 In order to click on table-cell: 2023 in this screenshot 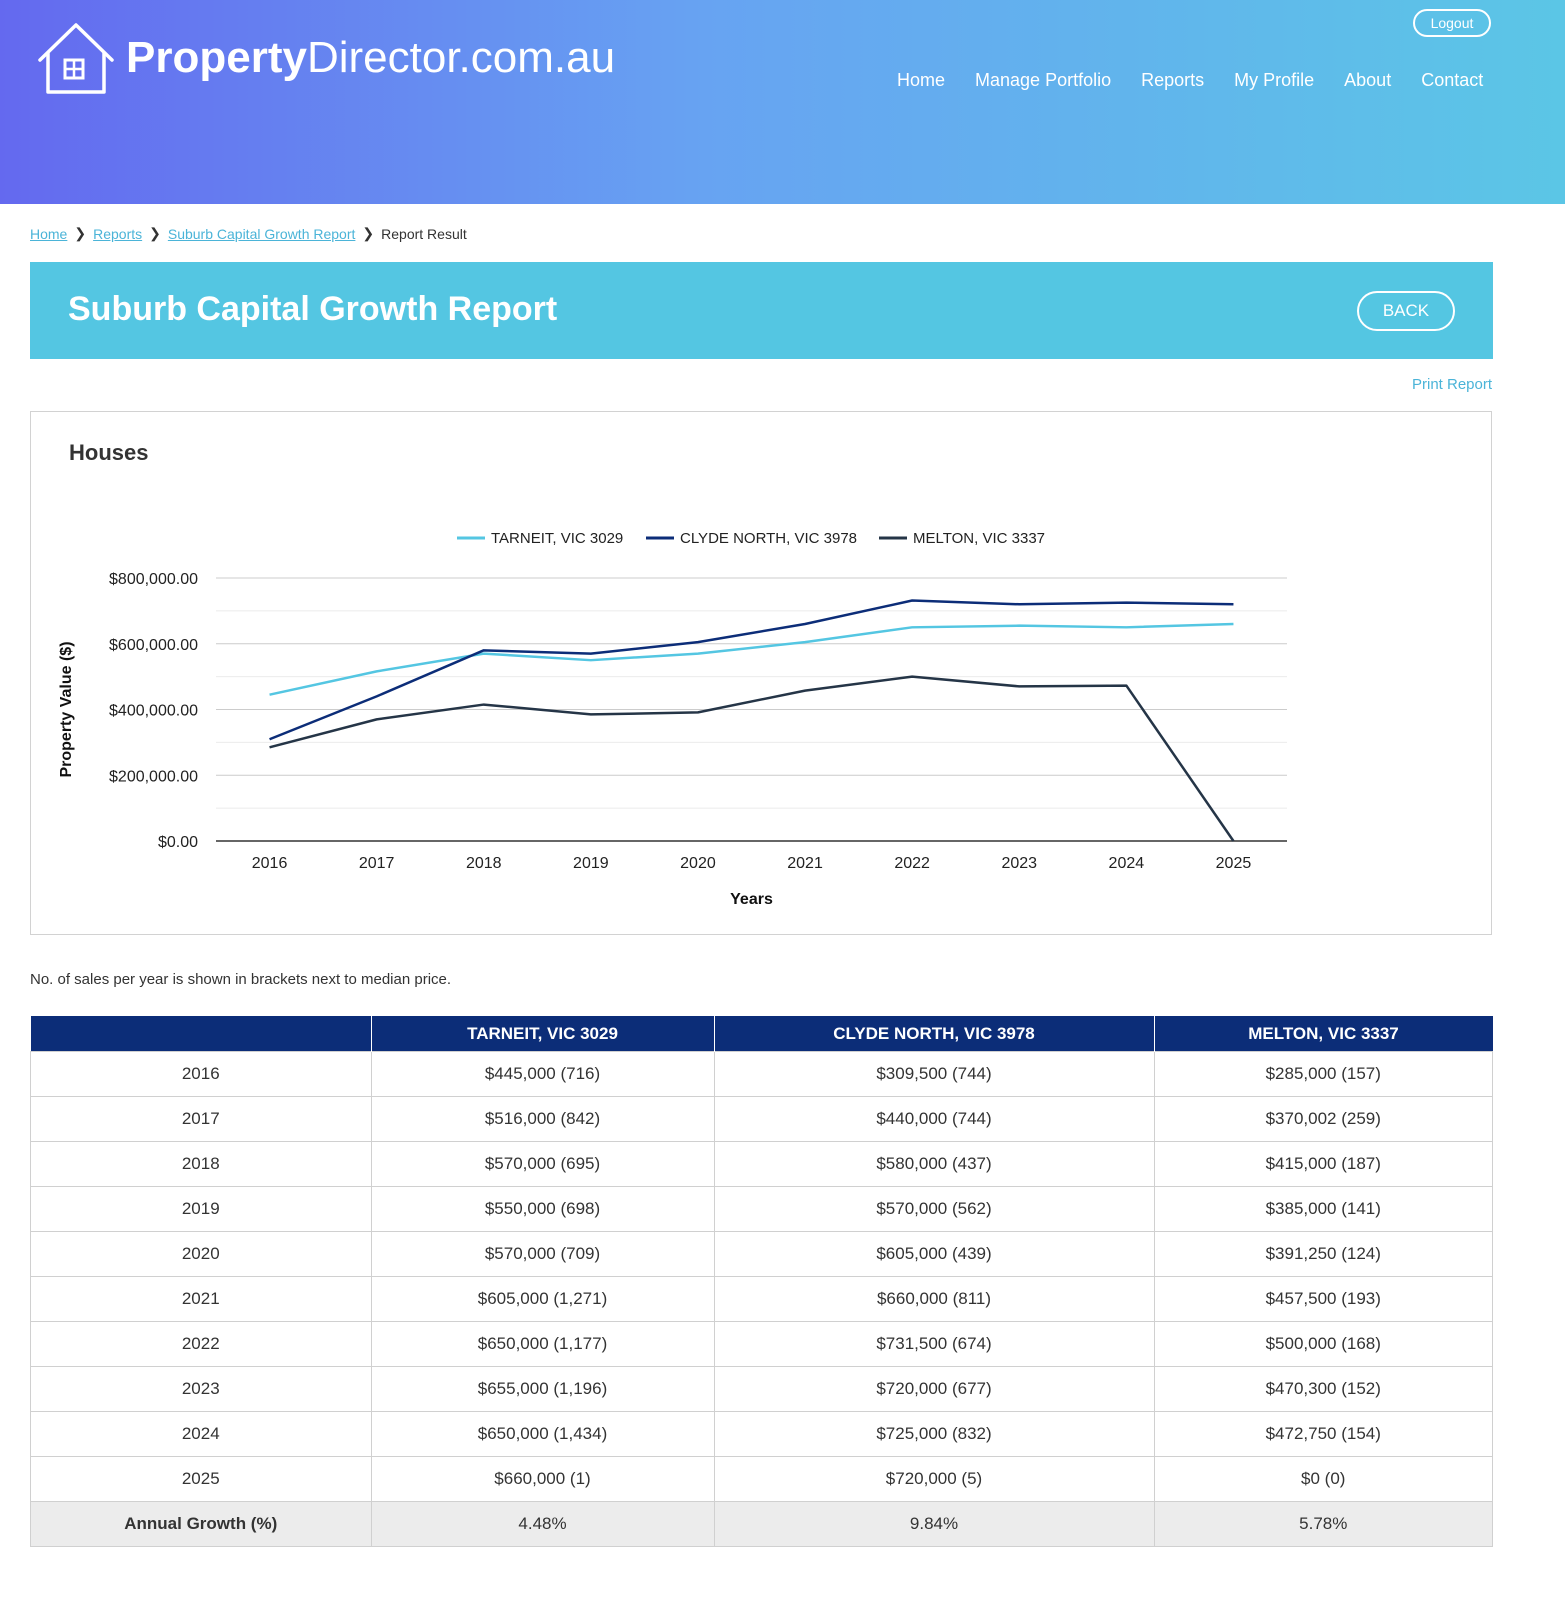, I will do `click(201, 1389)`.